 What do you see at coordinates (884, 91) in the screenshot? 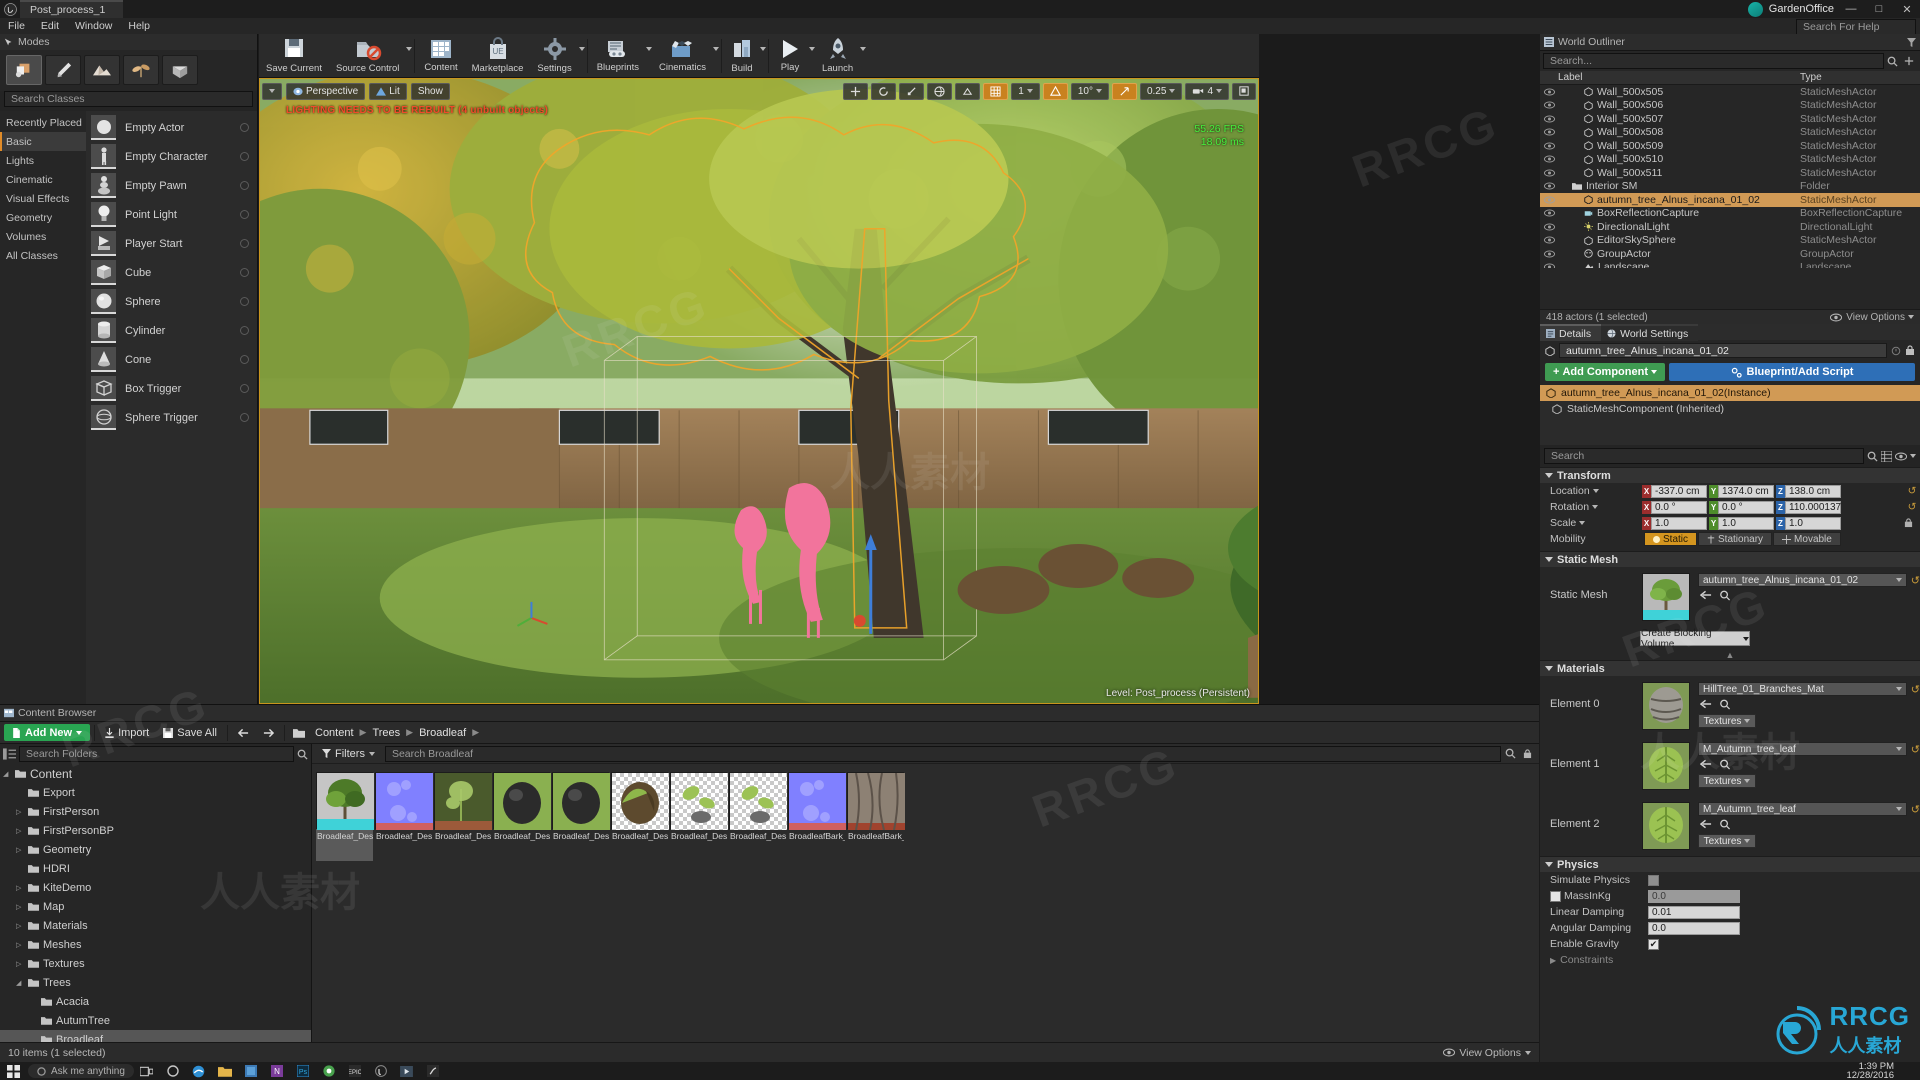
I see `rotate-gizmo-button` at bounding box center [884, 91].